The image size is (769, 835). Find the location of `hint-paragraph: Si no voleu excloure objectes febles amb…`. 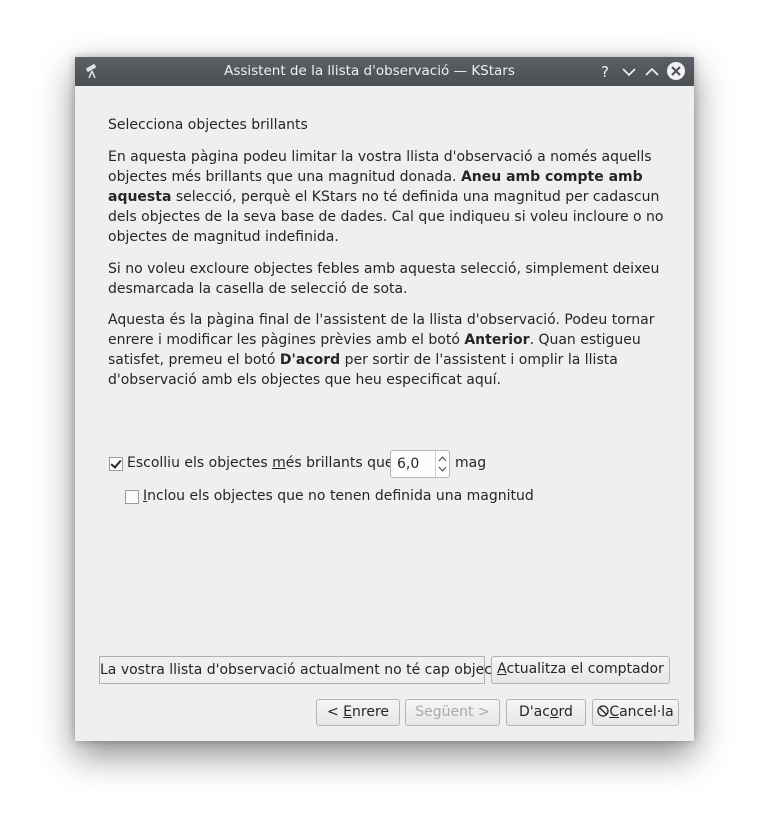

hint-paragraph: Si no voleu excloure objectes febles amb… is located at coordinates (384, 279).